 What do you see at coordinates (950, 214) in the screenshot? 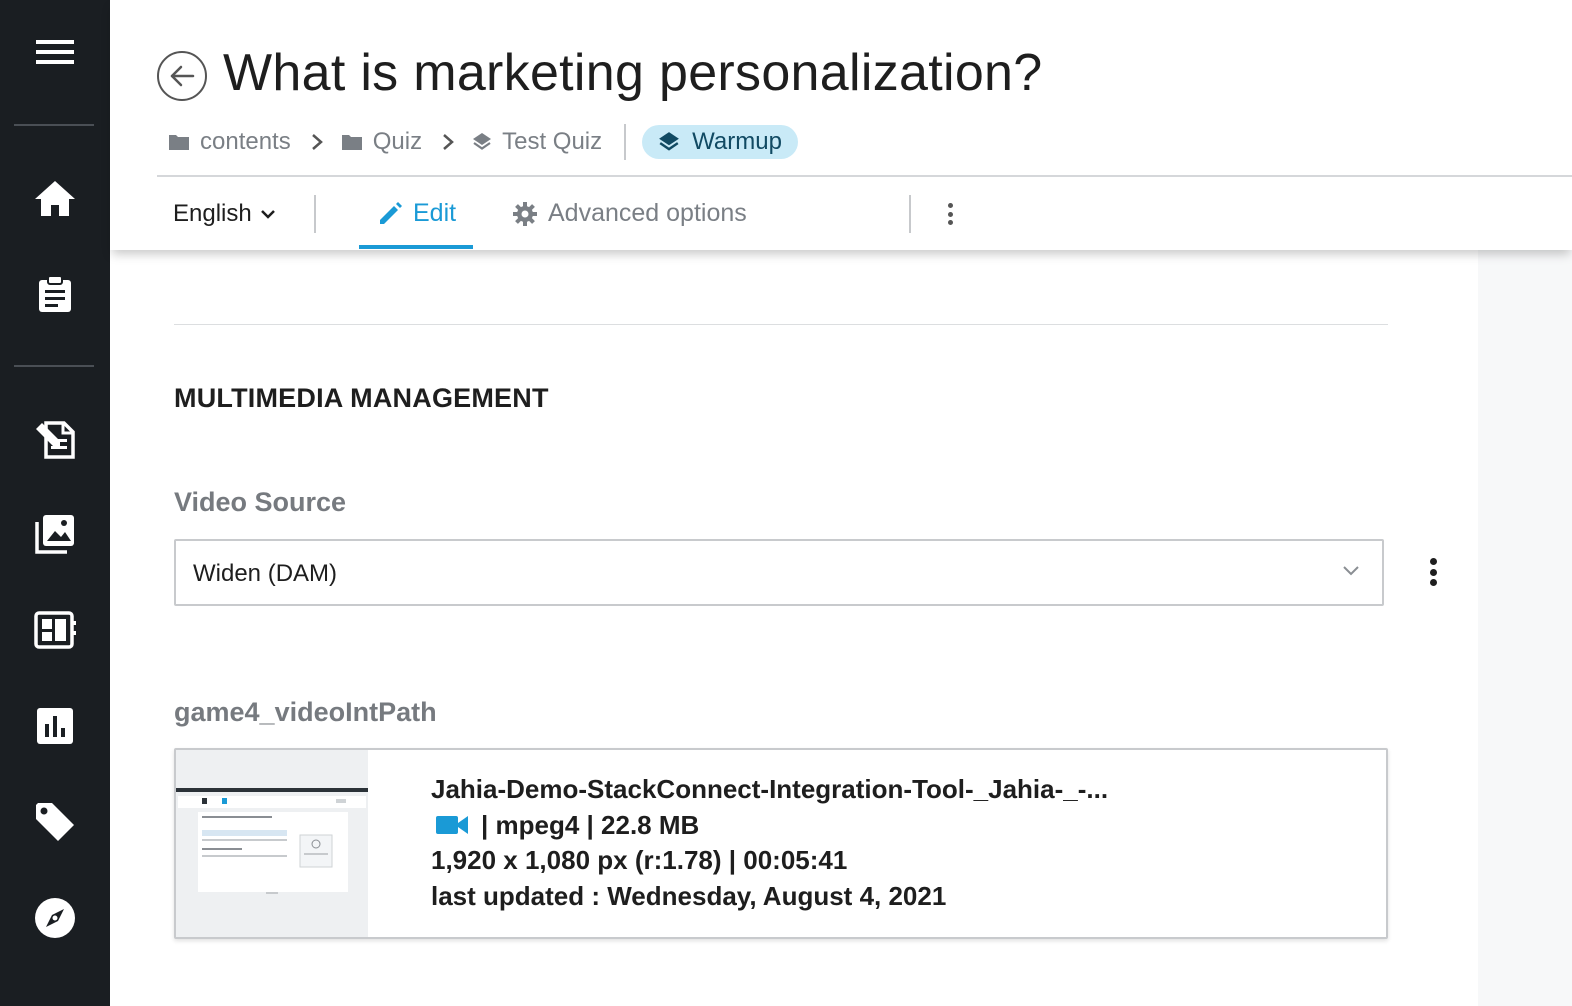
I see `more-options-icon` at bounding box center [950, 214].